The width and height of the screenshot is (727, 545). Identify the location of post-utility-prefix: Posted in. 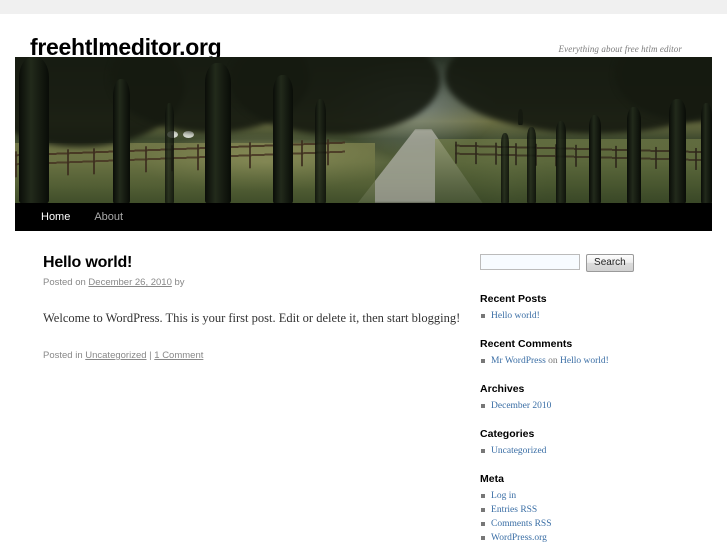
(64, 355).